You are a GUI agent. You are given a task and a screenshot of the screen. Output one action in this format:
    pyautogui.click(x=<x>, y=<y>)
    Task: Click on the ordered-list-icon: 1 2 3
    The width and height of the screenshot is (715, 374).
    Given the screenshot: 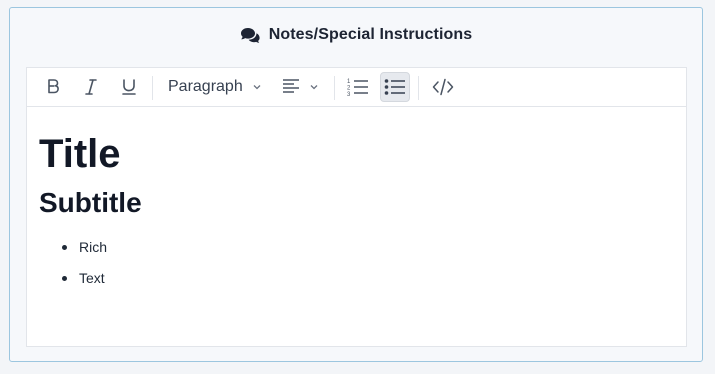 What is the action you would take?
    pyautogui.click(x=358, y=87)
    